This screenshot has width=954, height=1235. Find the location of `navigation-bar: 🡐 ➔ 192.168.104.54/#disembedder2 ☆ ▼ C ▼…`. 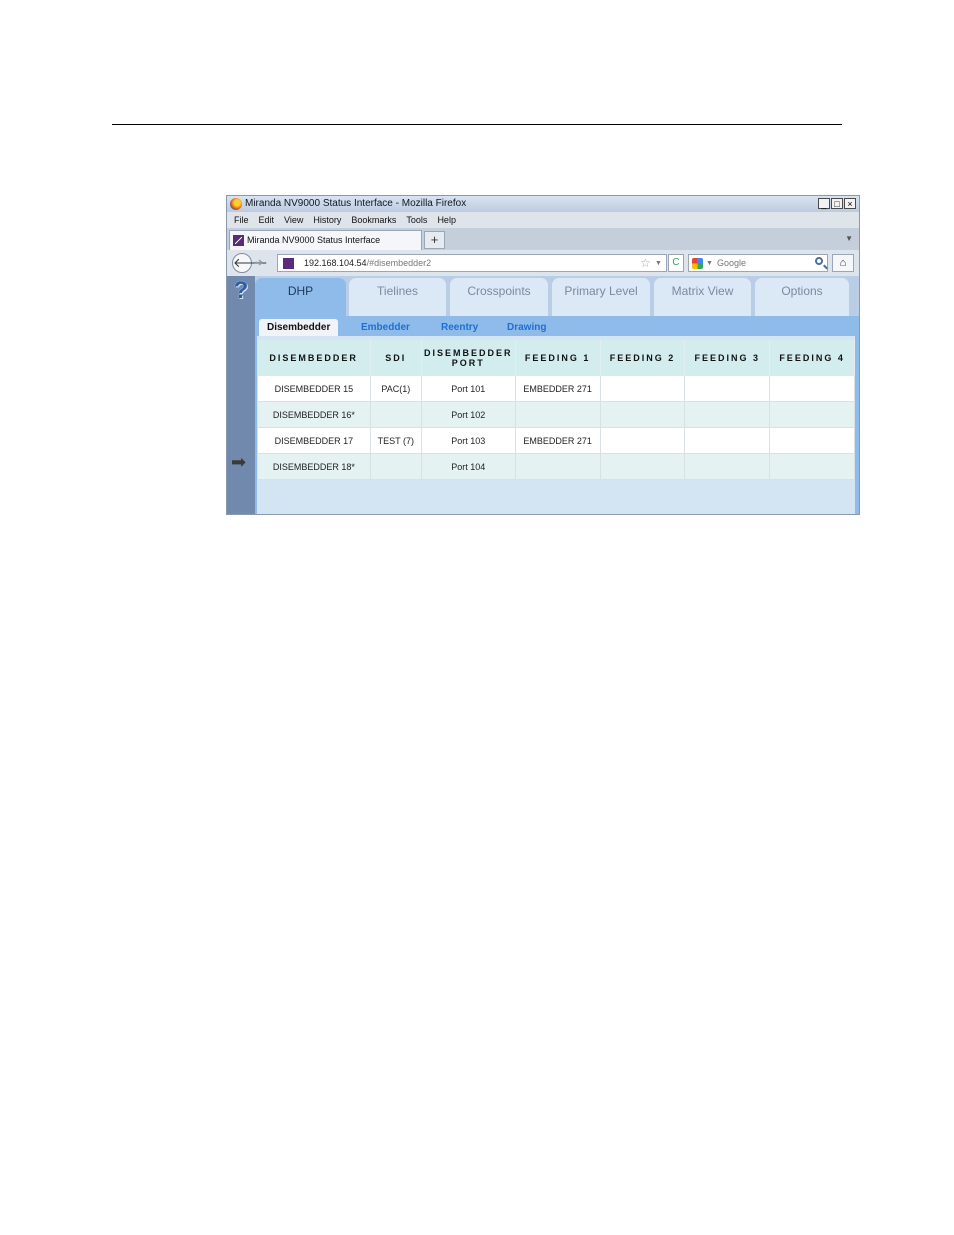

navigation-bar: 🡐 ➔ 192.168.104.54/#disembedder2 ☆ ▼ C ▼… is located at coordinates (543, 263).